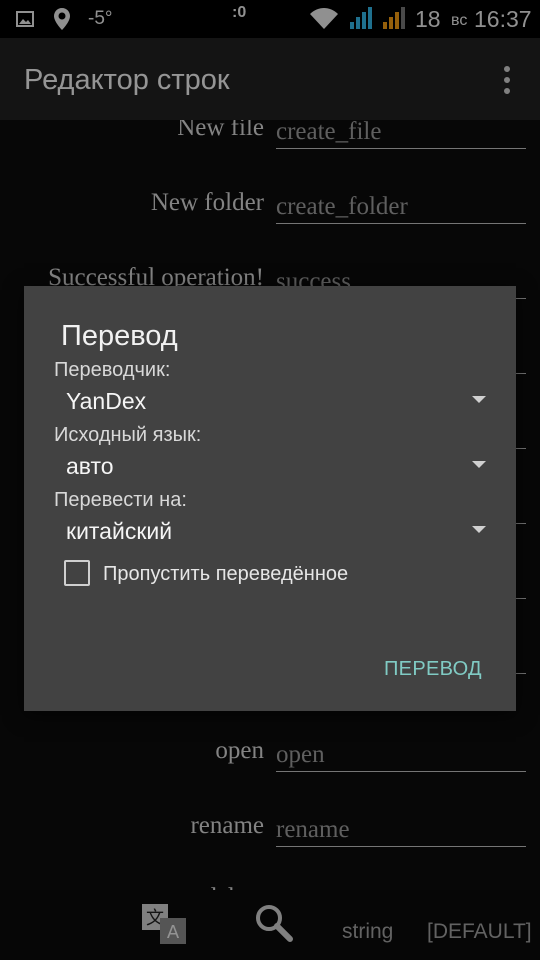  Describe the element at coordinates (128, 435) in the screenshot. I see `source-language-label: Исходный язык:` at that location.